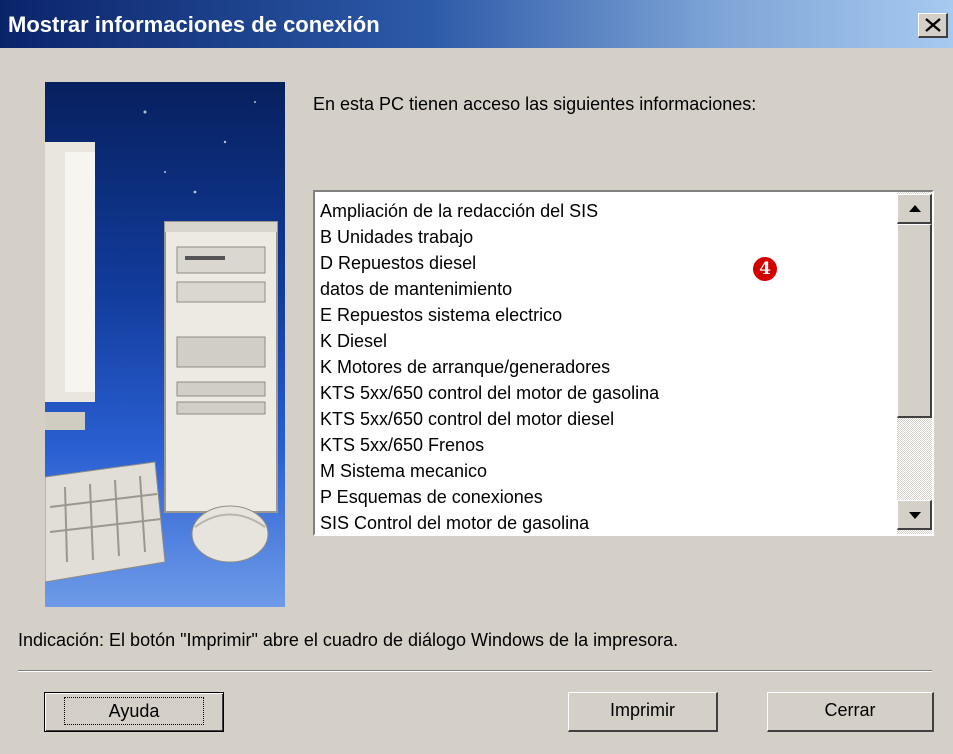 The height and width of the screenshot is (754, 953). I want to click on print-button-label: Imprimir, so click(642, 710).